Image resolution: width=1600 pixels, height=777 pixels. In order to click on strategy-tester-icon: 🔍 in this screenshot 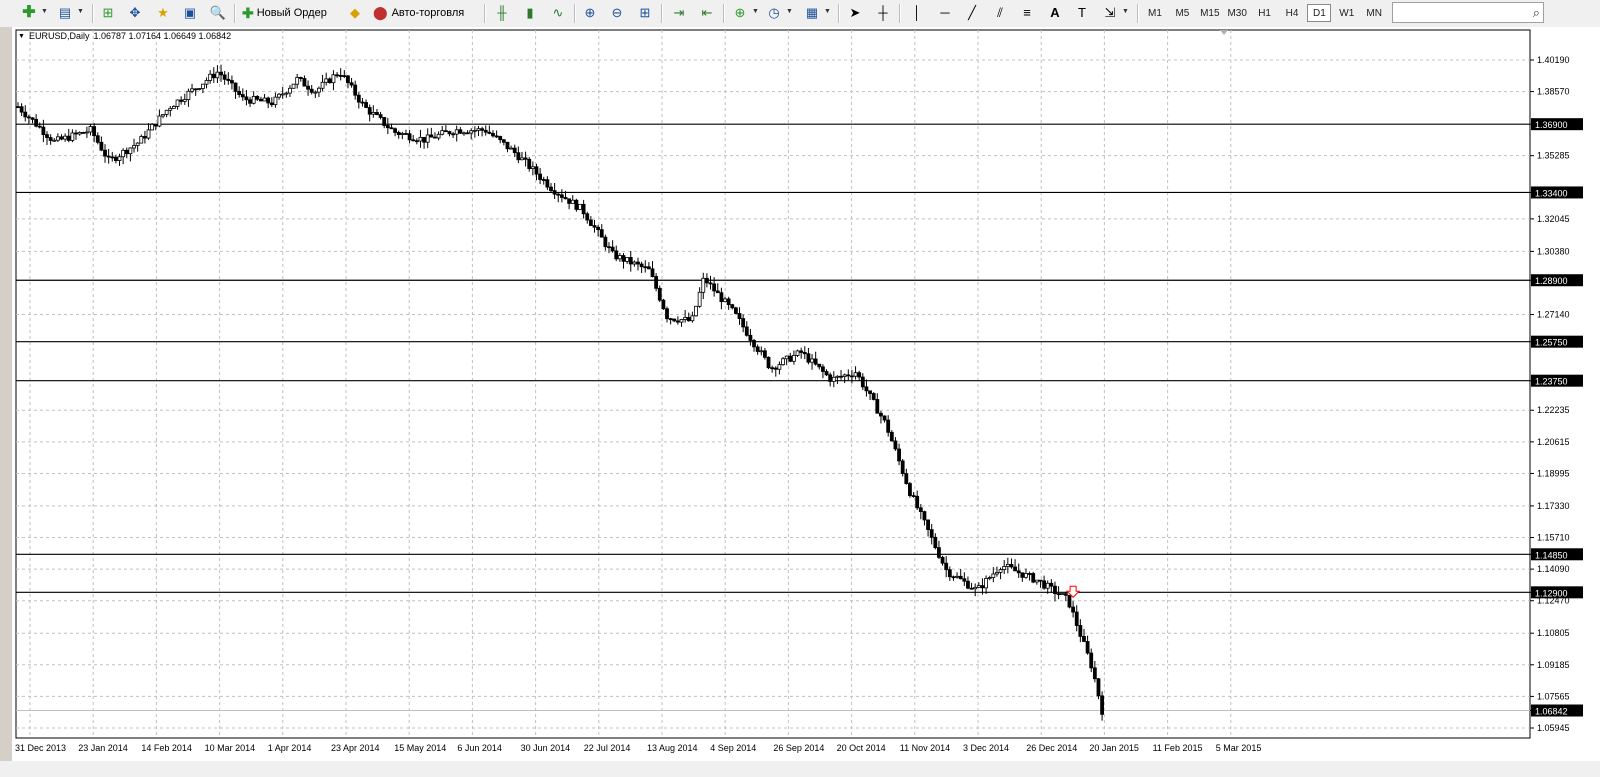, I will do `click(218, 13)`.